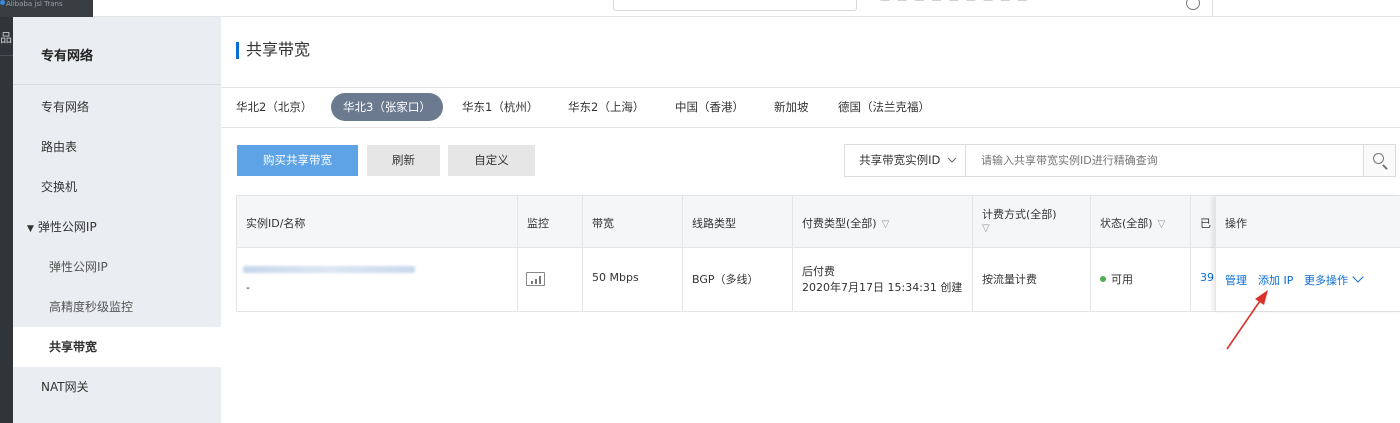  What do you see at coordinates (1236, 280) in the screenshot?
I see `manage-link: 管理` at bounding box center [1236, 280].